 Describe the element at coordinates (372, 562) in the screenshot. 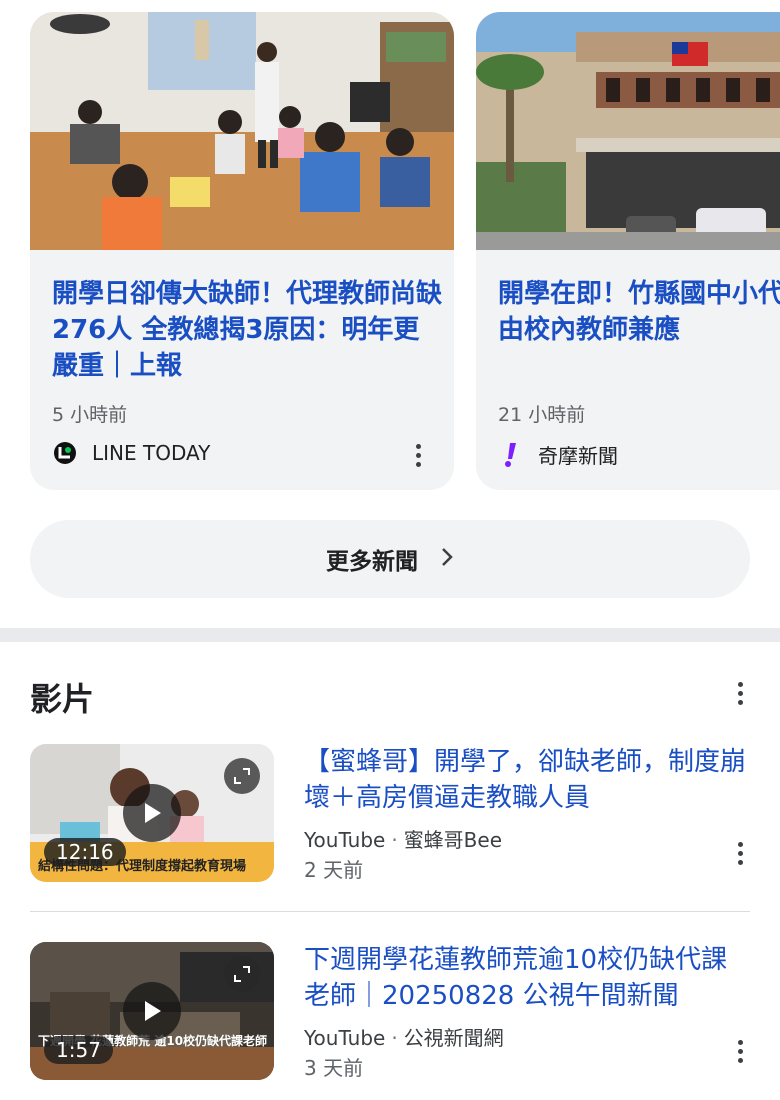

I see `more-news-label: 更多新聞` at that location.